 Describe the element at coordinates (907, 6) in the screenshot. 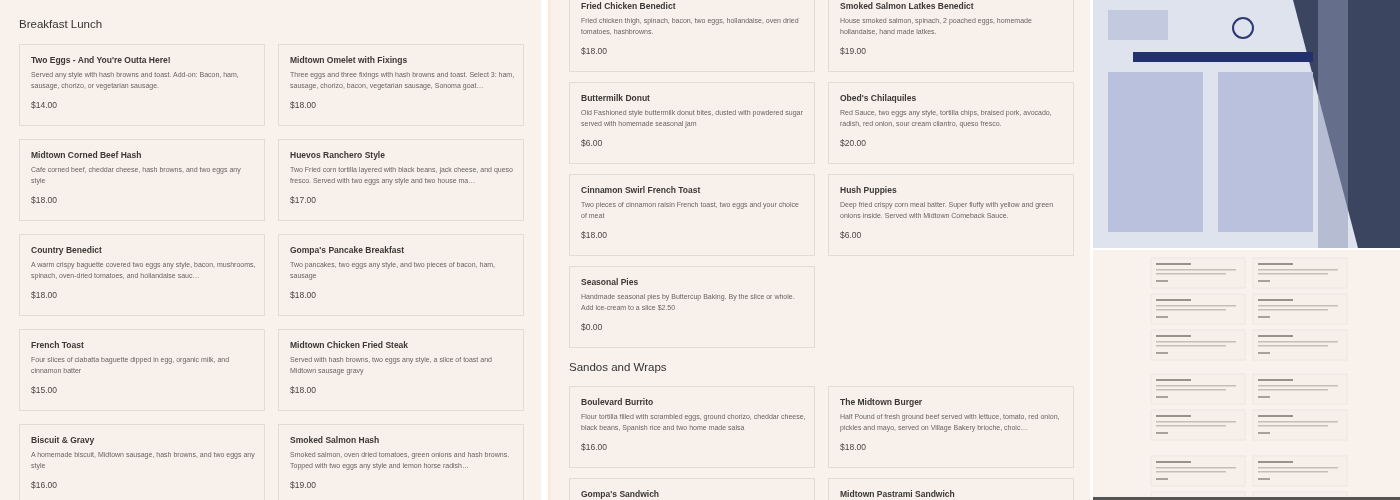

I see `item-title: Smoked Salmon Latkes Benedict` at that location.